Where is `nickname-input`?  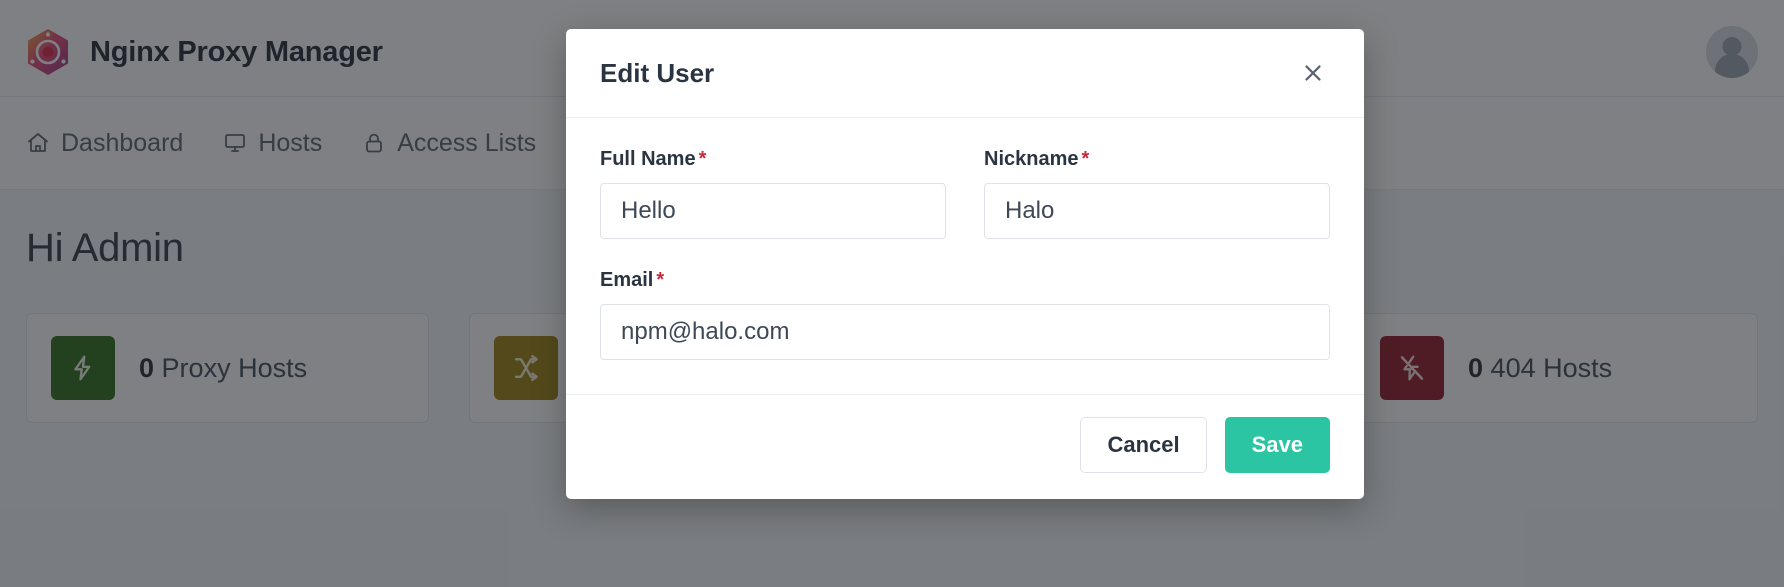 nickname-input is located at coordinates (1157, 211).